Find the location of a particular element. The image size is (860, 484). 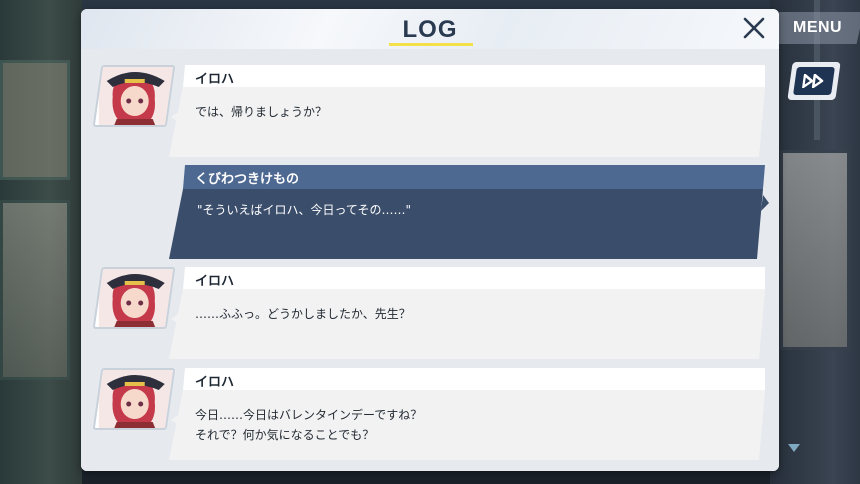

skip-button is located at coordinates (814, 81).